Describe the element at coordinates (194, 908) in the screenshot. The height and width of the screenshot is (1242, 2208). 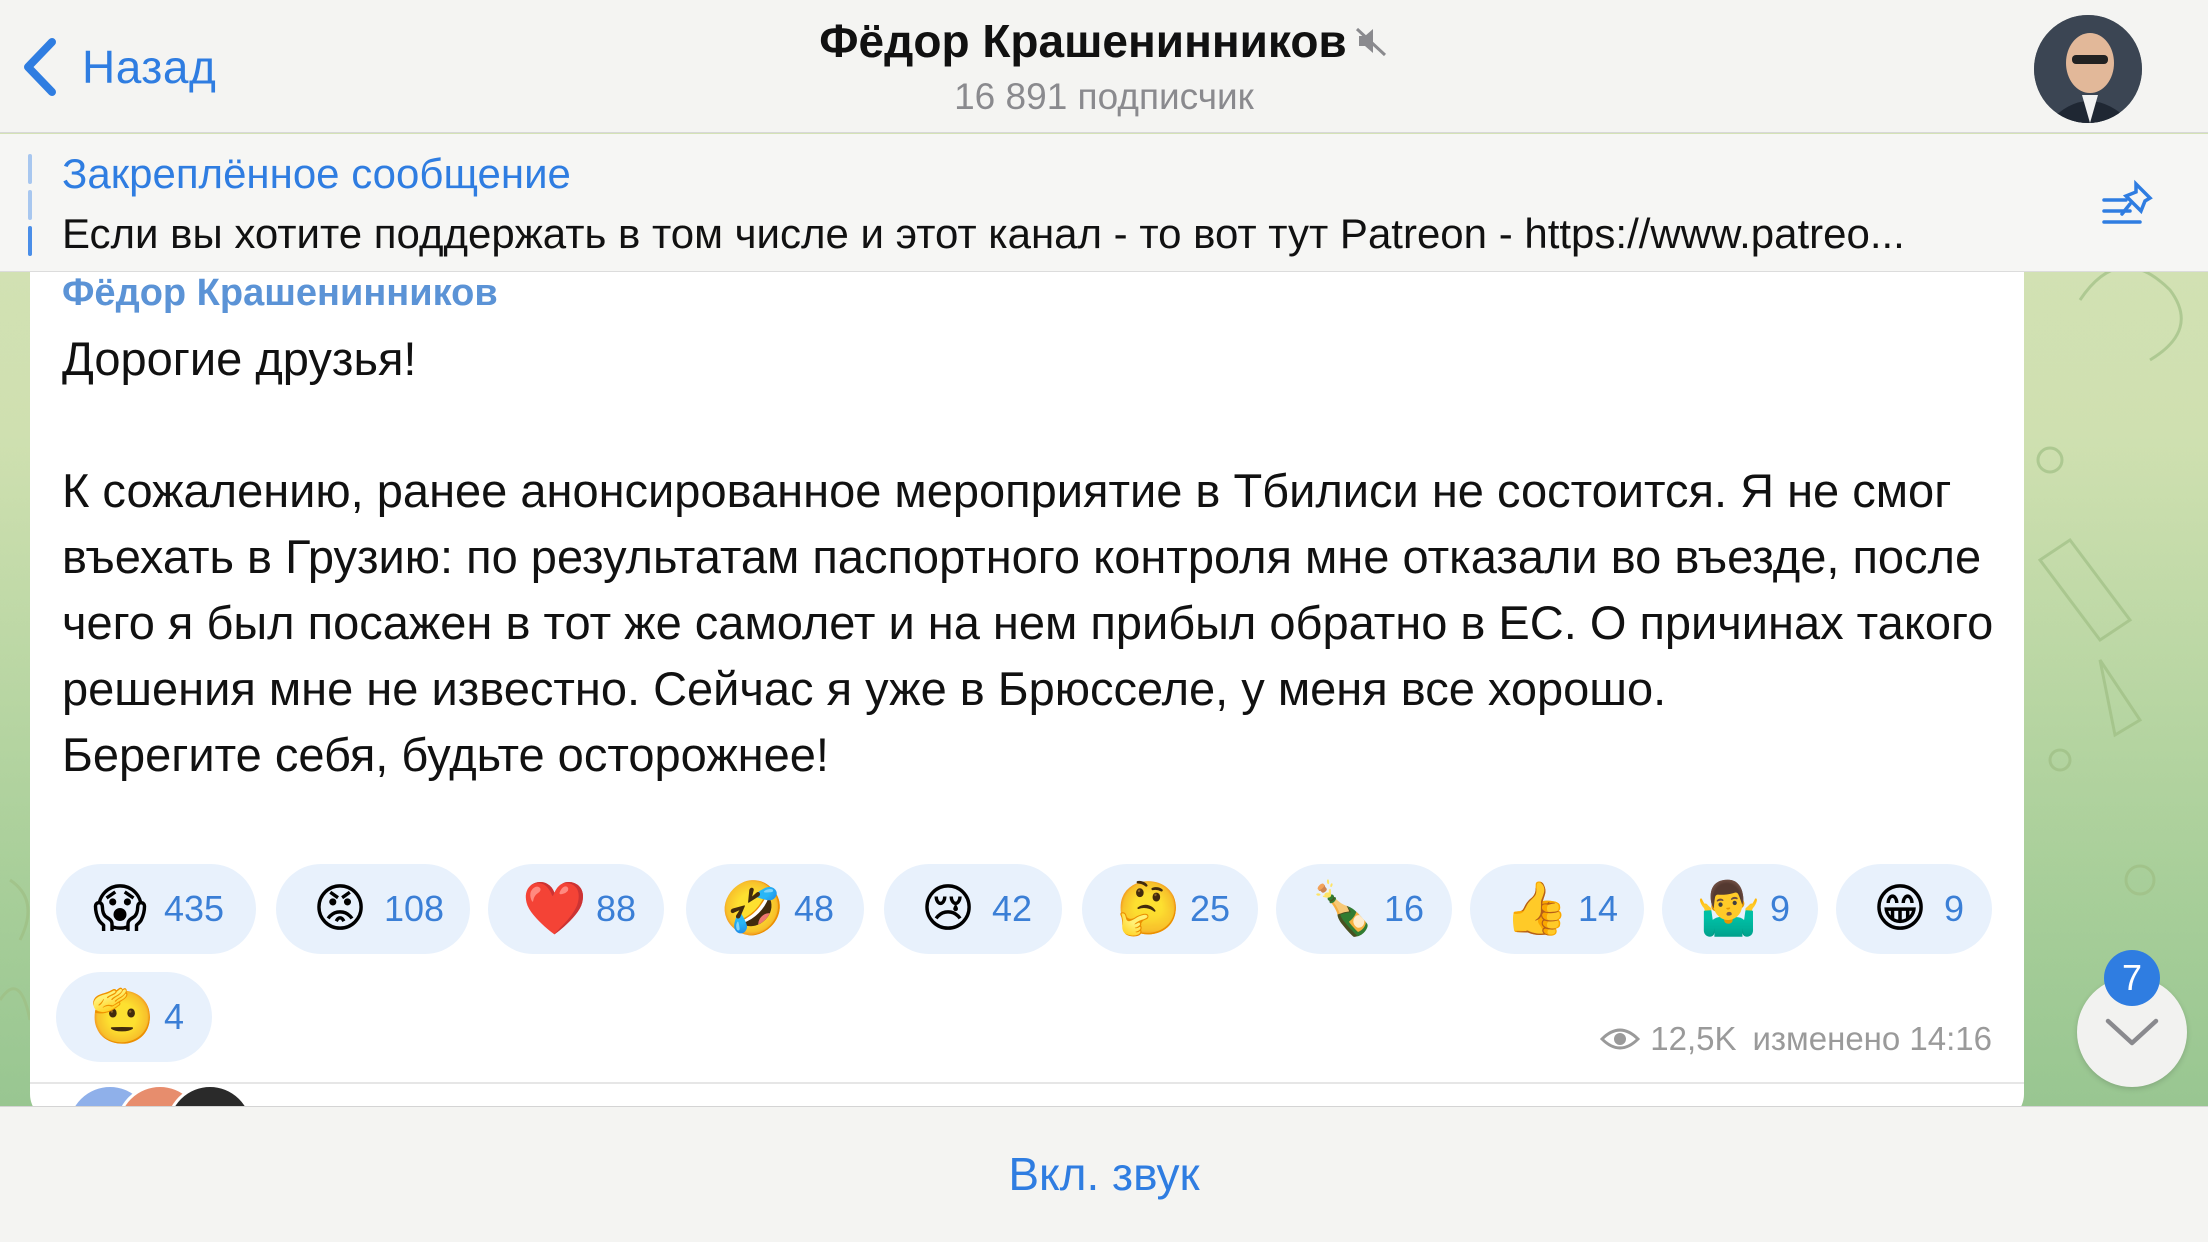
I see `reaction-count: 435` at that location.